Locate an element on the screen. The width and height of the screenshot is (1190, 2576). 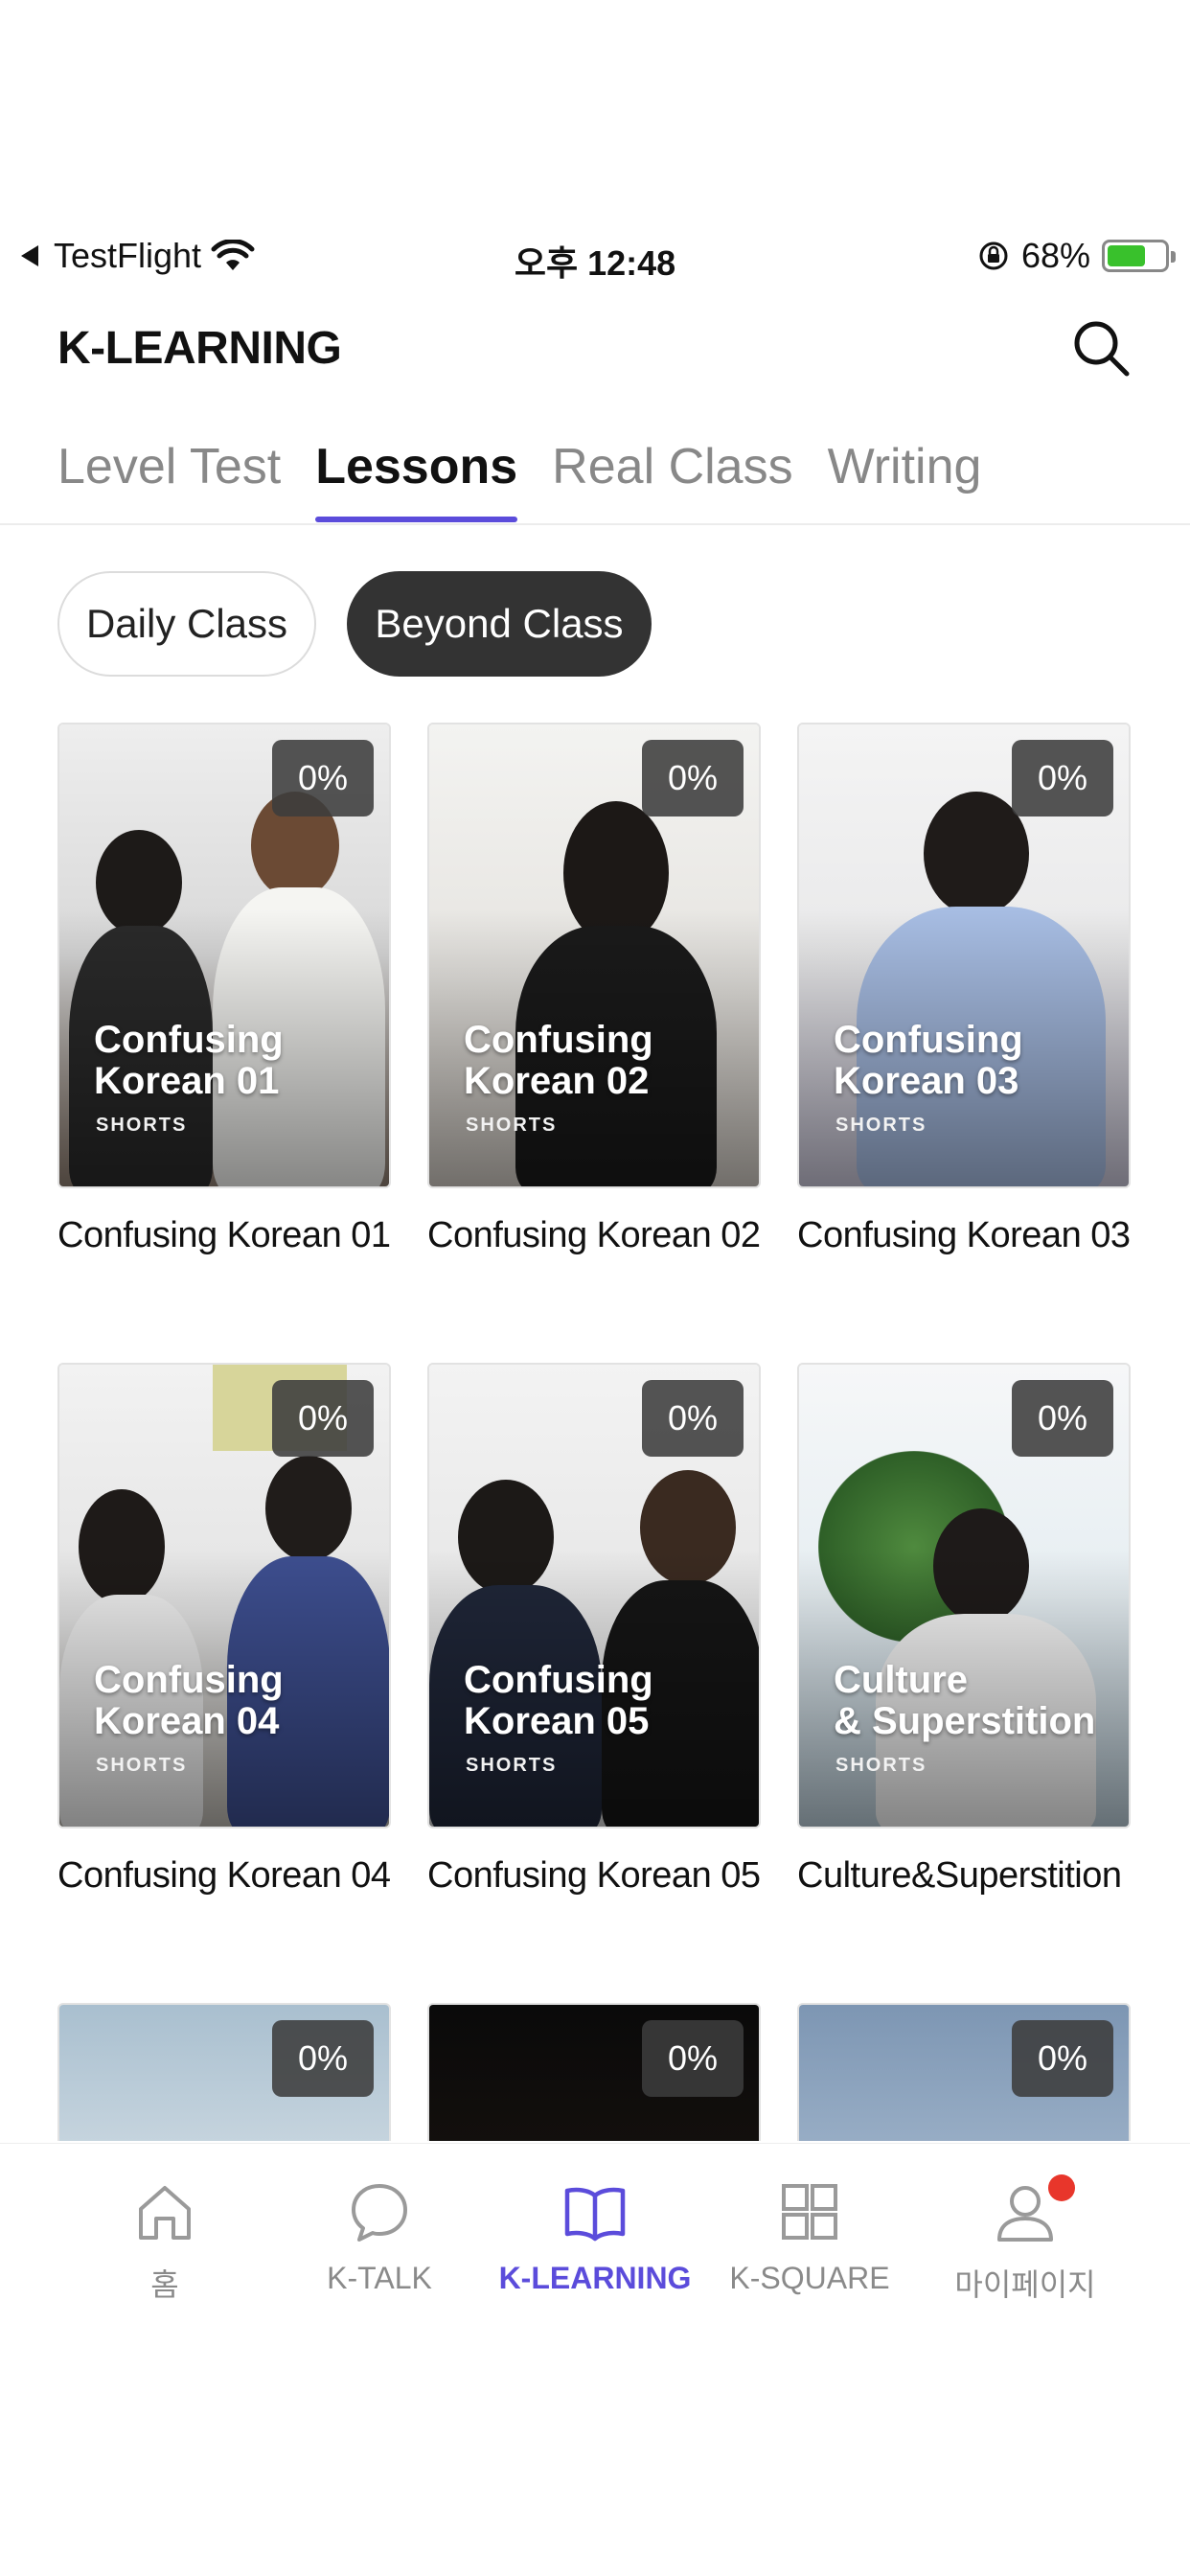
lesson-title: Confusing Korean 03 is located at coordinates (964, 1235).